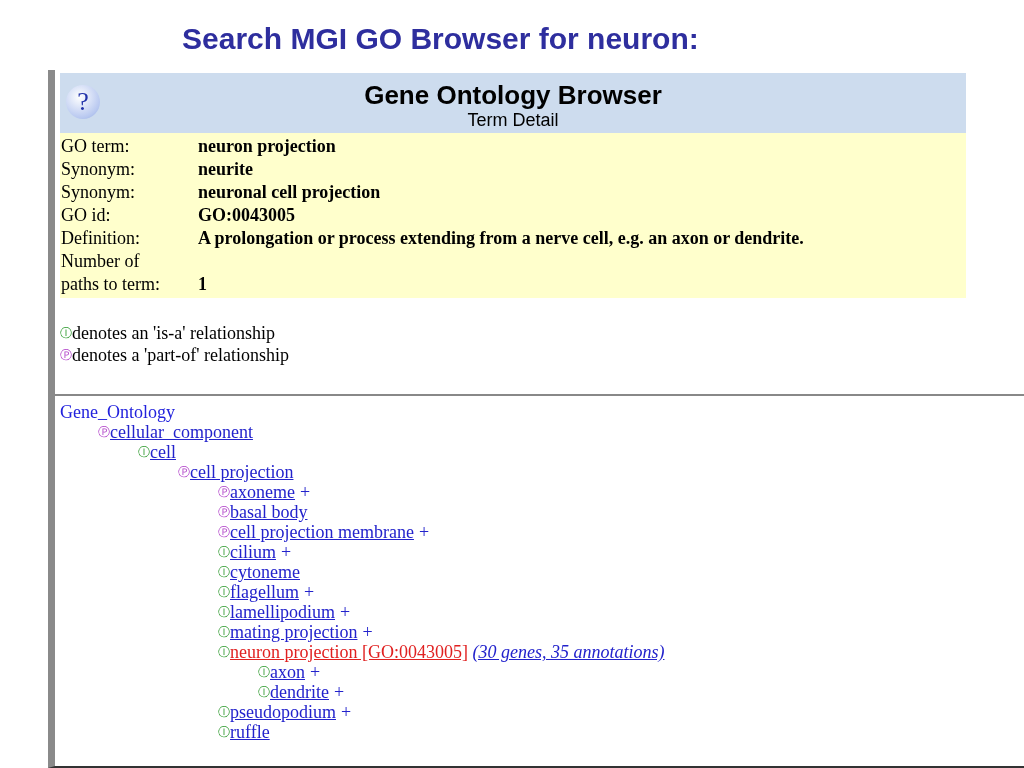 Image resolution: width=1024 pixels, height=768 pixels. What do you see at coordinates (287, 672) in the screenshot?
I see `term-link: axon` at bounding box center [287, 672].